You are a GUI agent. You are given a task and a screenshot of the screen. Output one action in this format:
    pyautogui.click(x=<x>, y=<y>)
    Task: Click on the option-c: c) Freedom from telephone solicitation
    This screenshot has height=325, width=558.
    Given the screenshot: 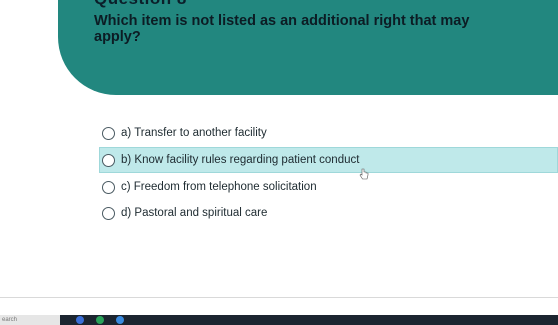 What is the action you would take?
    pyautogui.click(x=329, y=187)
    